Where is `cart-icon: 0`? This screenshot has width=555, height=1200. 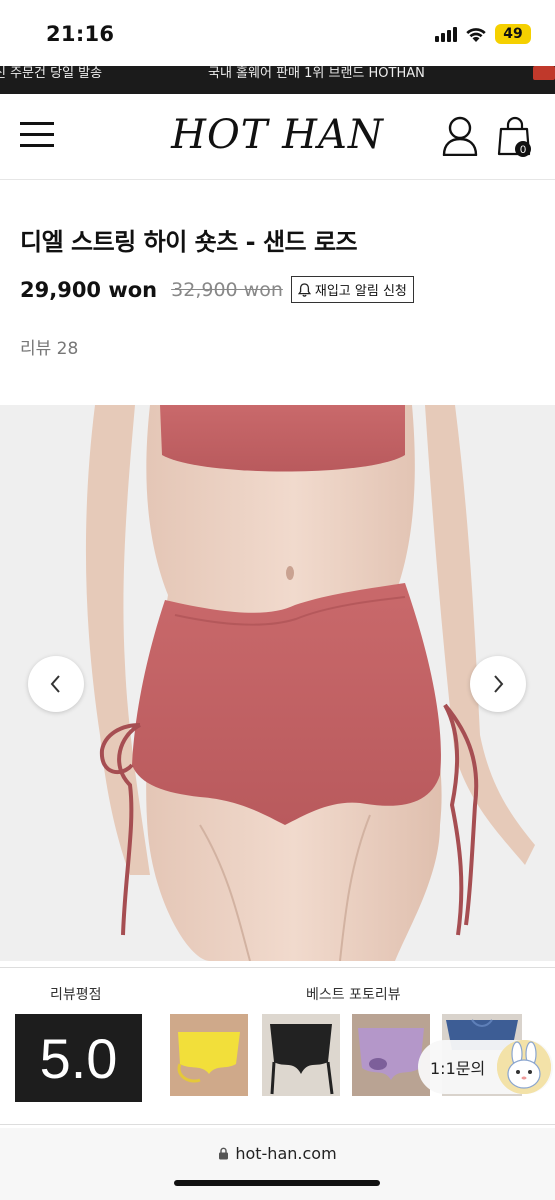 cart-icon: 0 is located at coordinates (515, 137).